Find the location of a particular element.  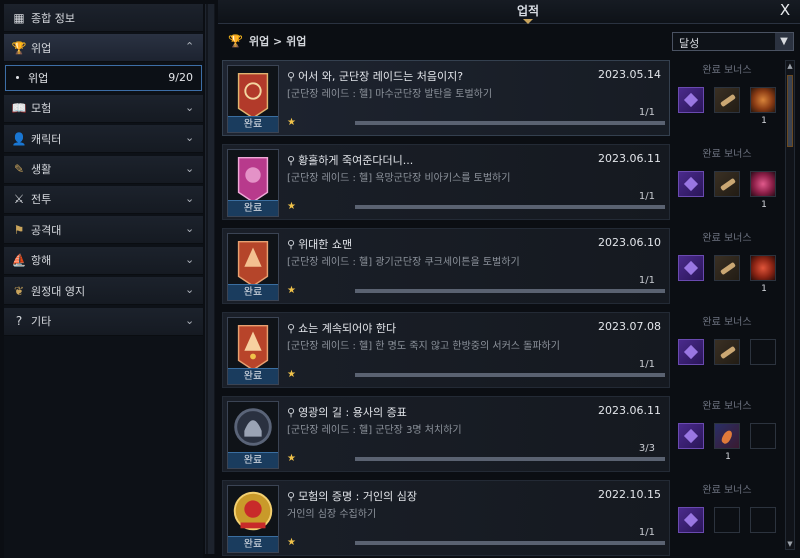

sidebar-item-stronghold: ❦ 원정대 영지 ⌄ is located at coordinates (103, 291).